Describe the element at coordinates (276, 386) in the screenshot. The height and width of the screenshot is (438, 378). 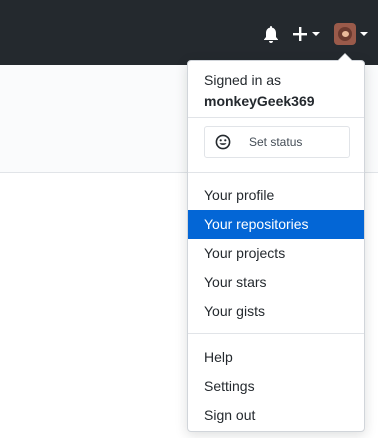
I see `menu-item-settings: Settings` at that location.